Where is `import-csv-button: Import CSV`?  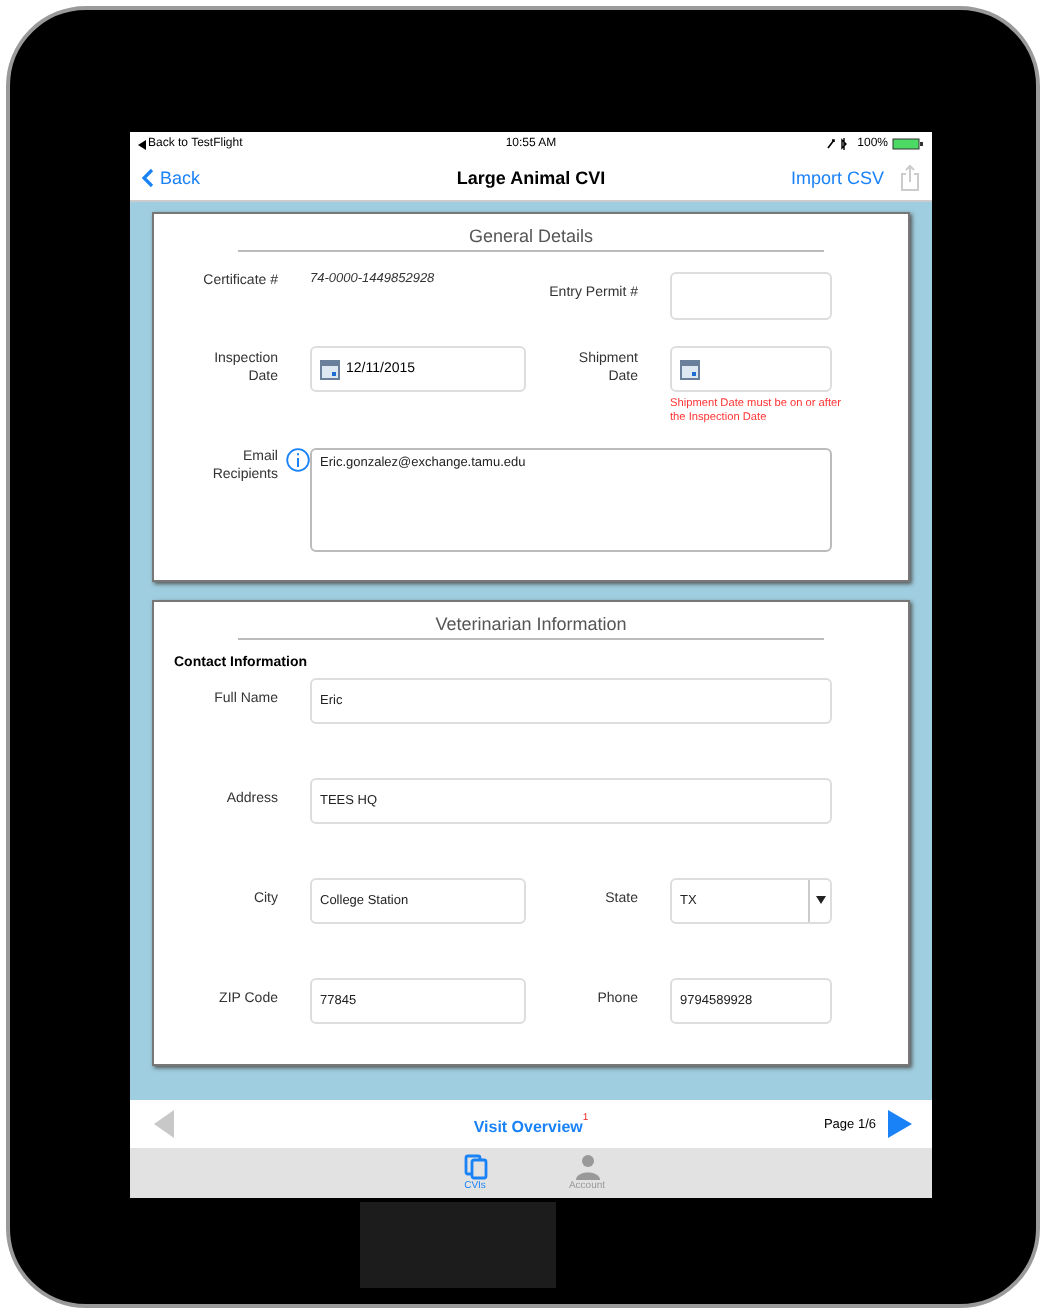
import-csv-button: Import CSV is located at coordinates (837, 178).